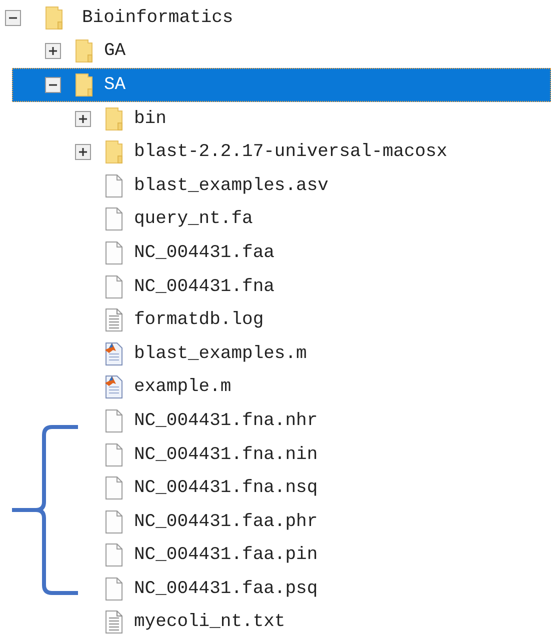 Image resolution: width=551 pixels, height=639 pixels. What do you see at coordinates (275, 387) in the screenshot?
I see `tree-item: example.m` at bounding box center [275, 387].